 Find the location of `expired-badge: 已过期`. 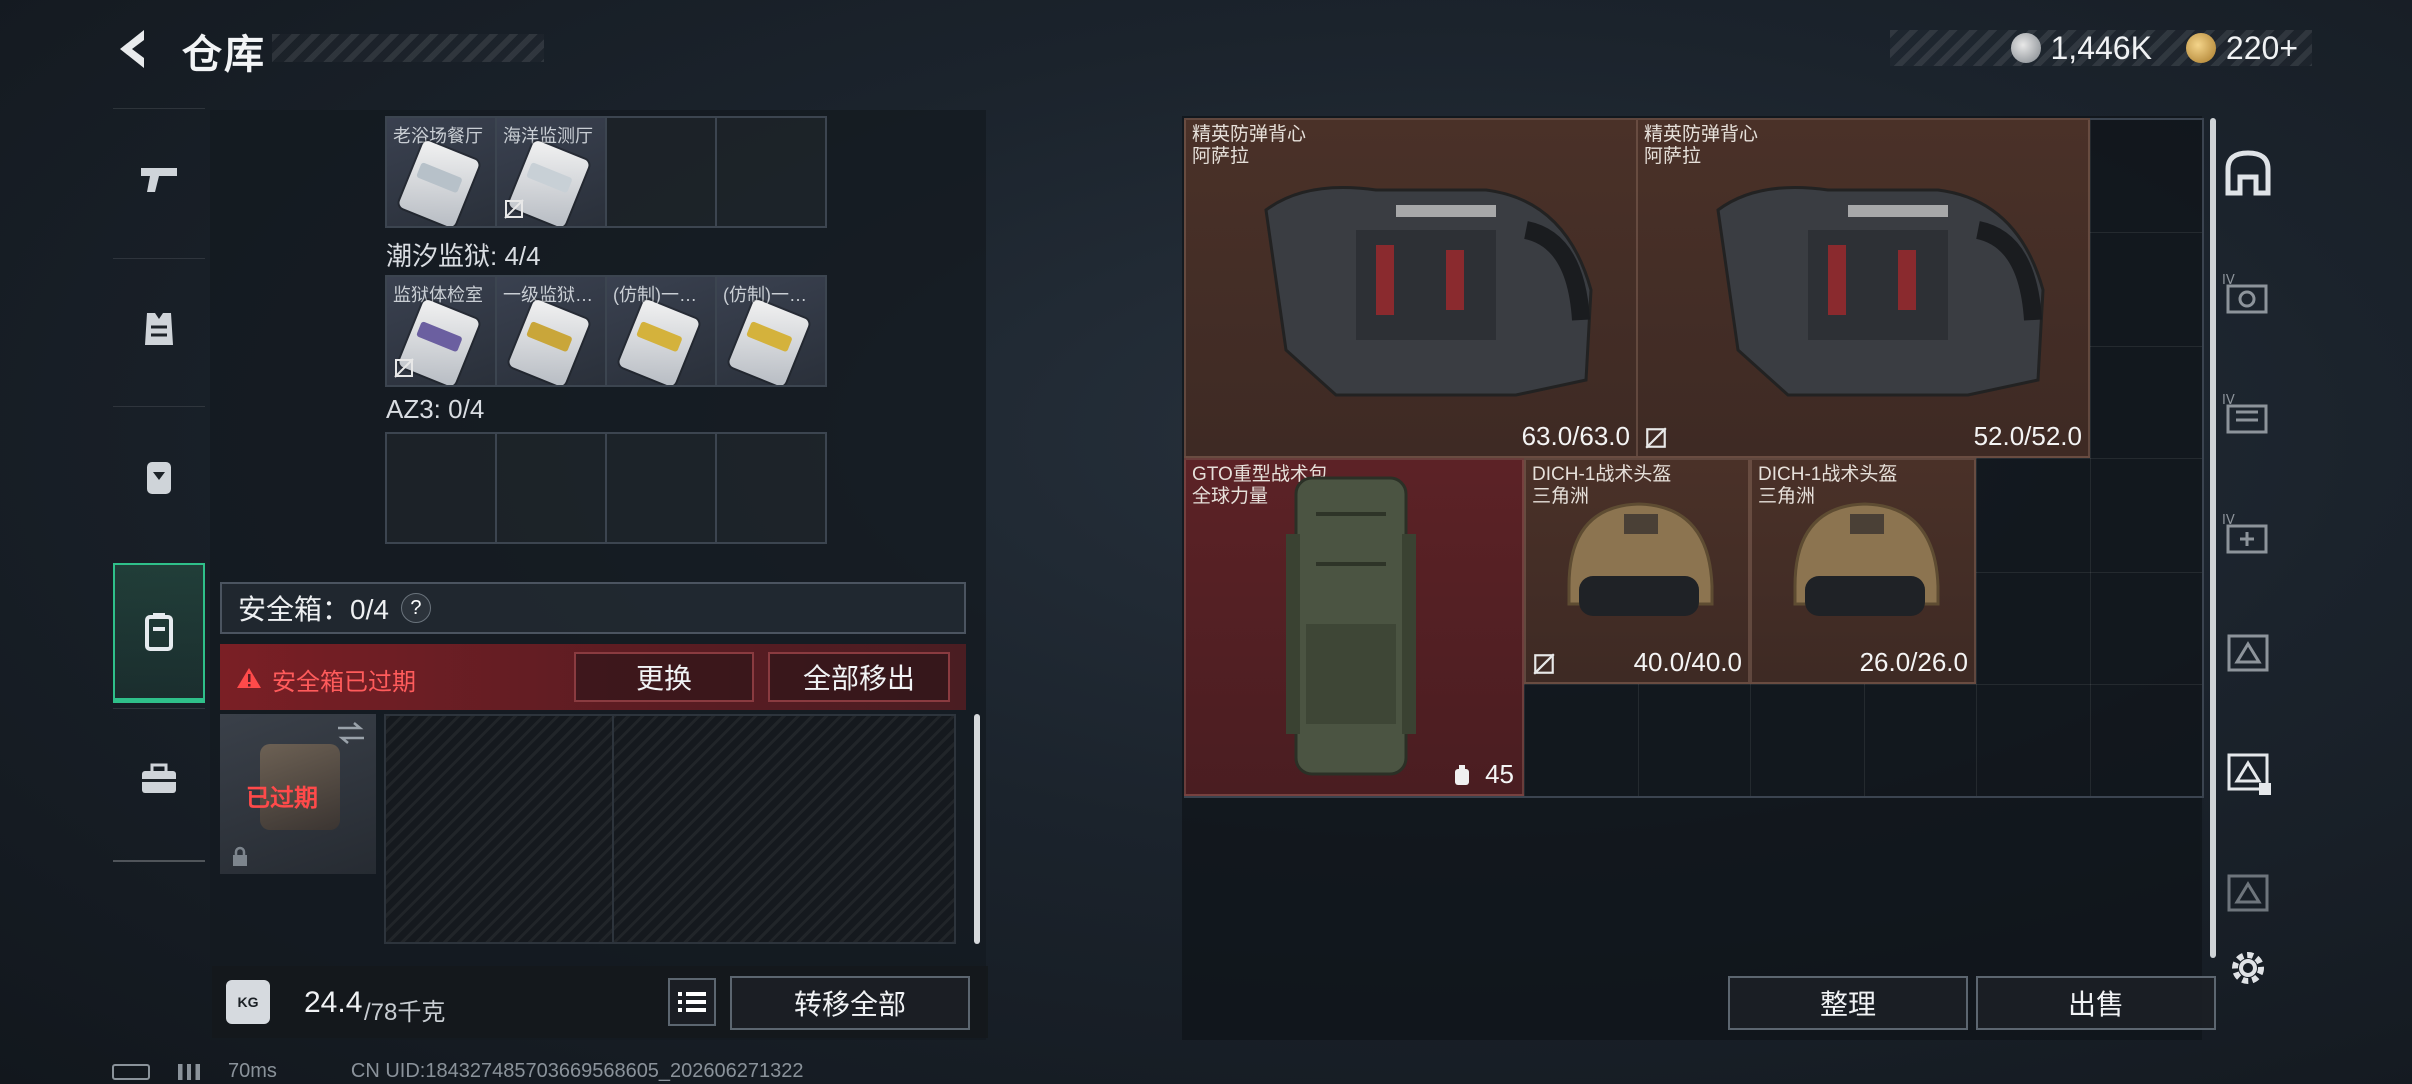

expired-badge: 已过期 is located at coordinates (282, 798).